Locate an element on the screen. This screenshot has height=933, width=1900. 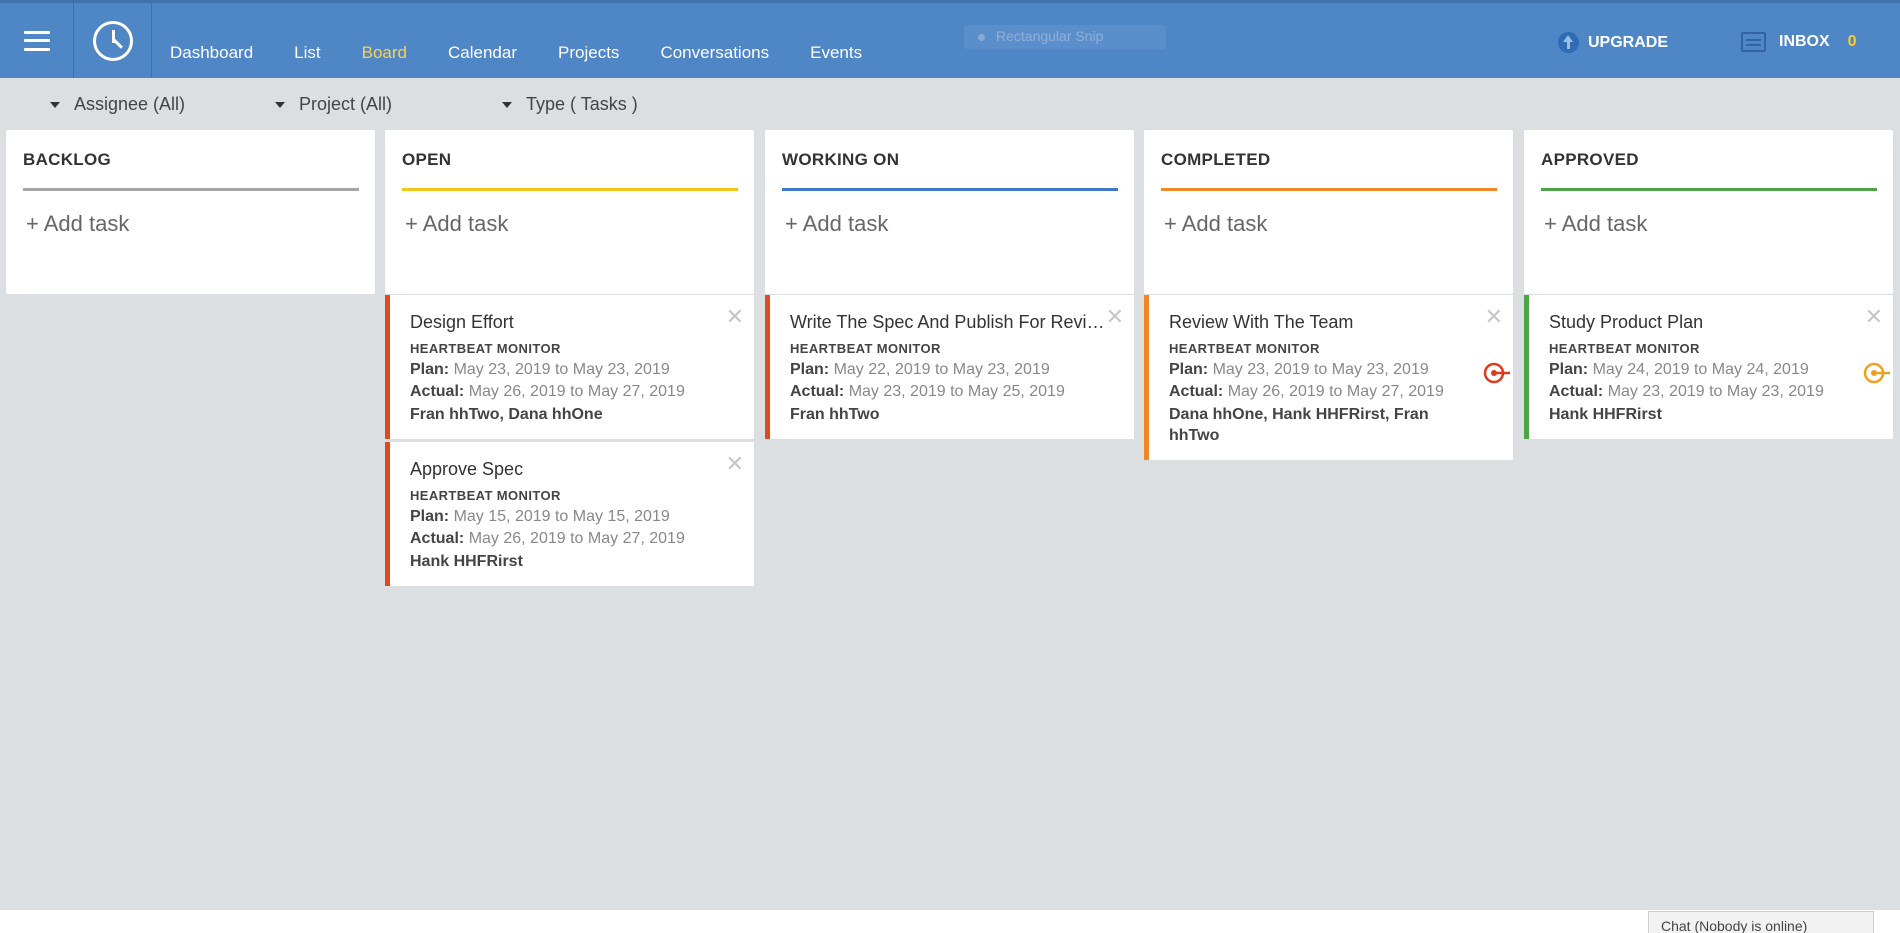
assignee-filter-label: Assignee (All) is located at coordinates (130, 104).